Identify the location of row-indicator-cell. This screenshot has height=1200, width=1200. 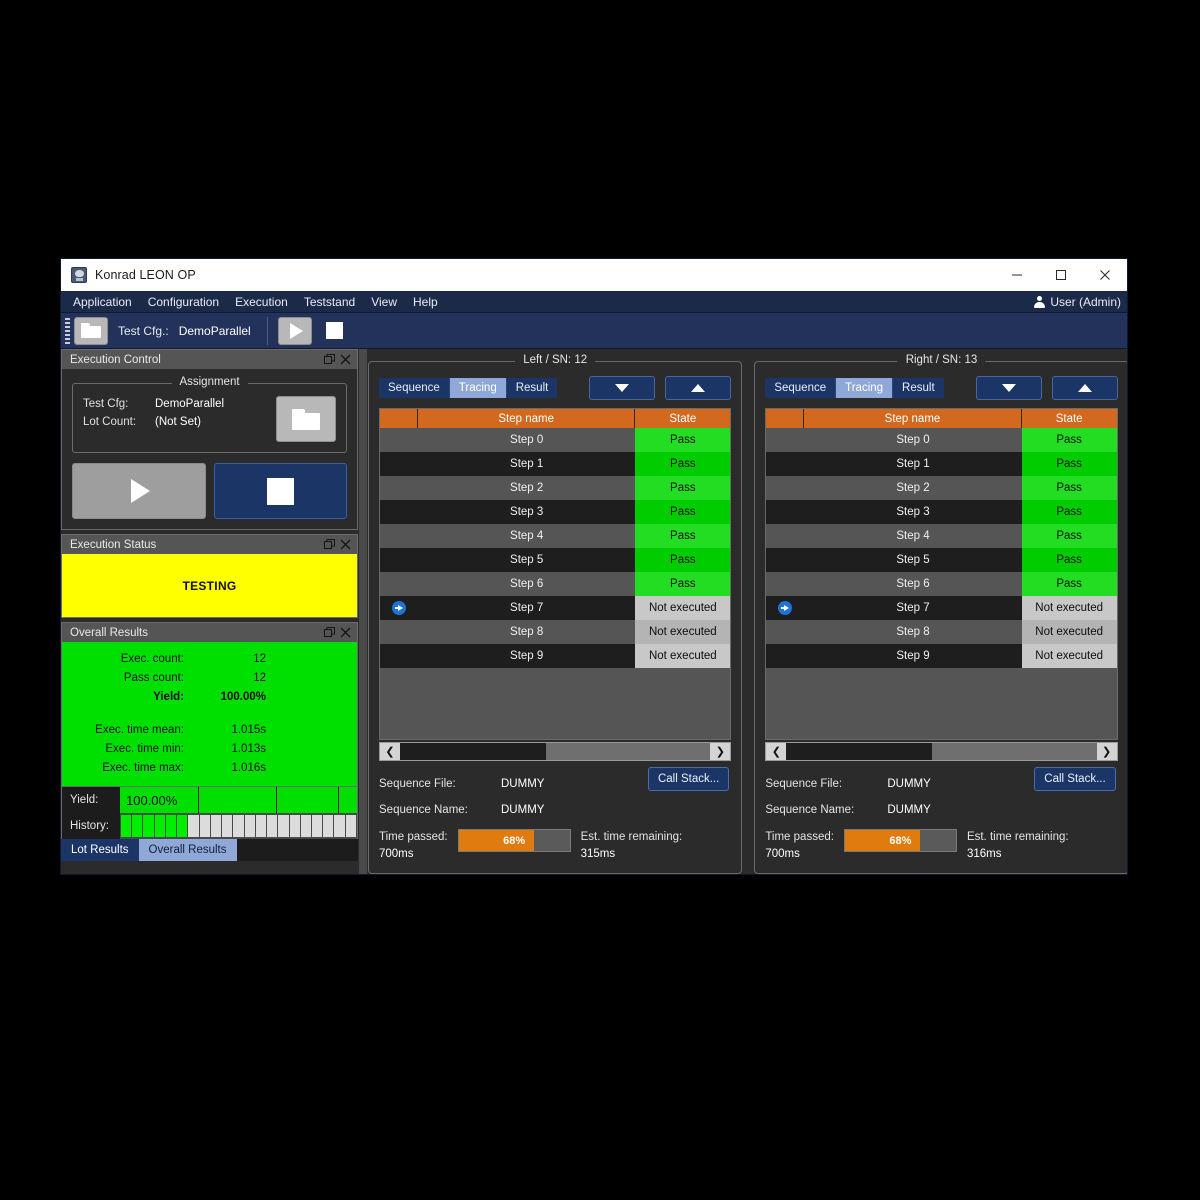
(785, 632).